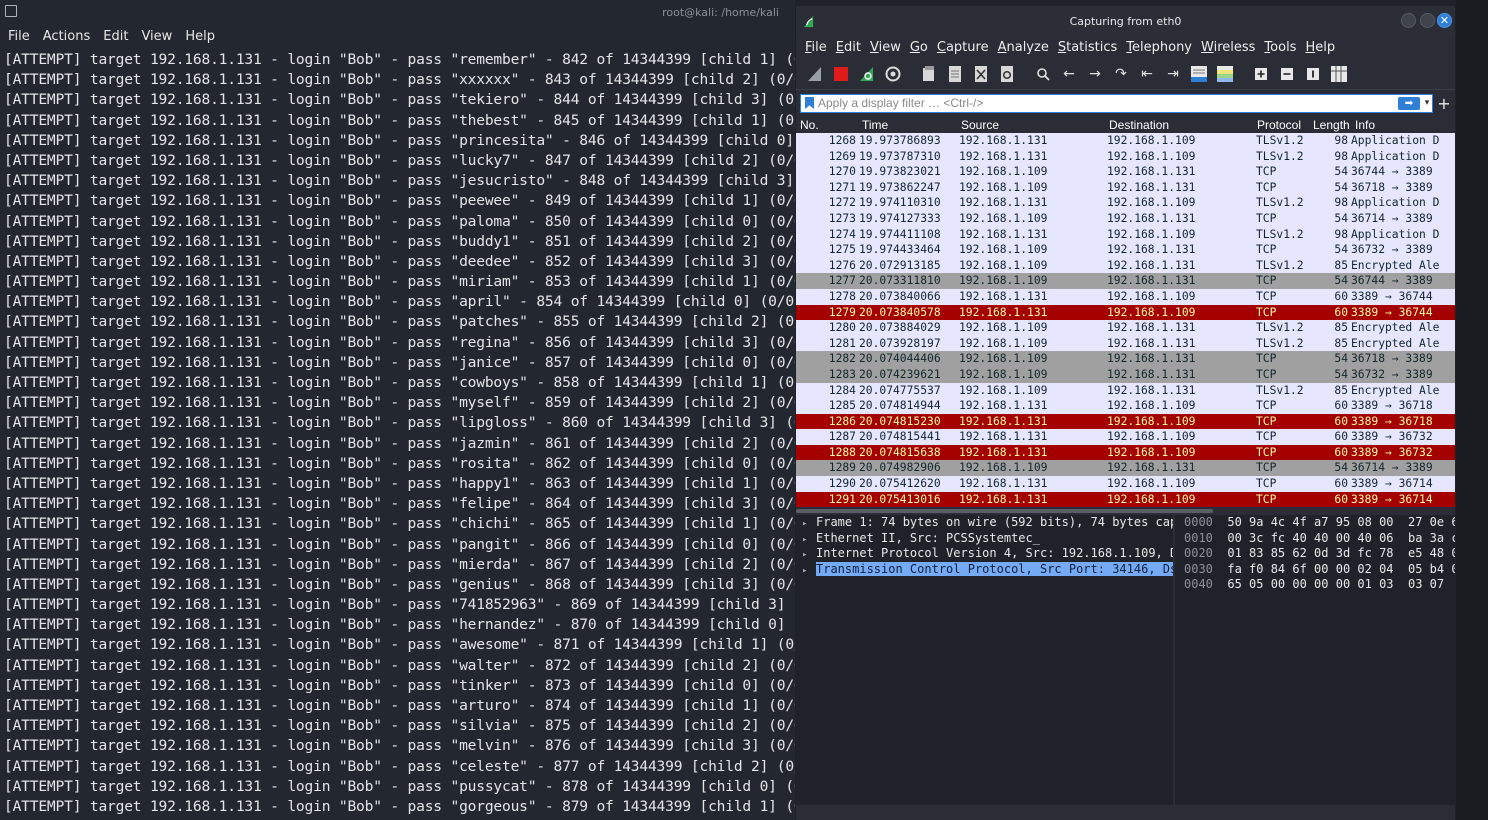 The width and height of the screenshot is (1488, 820). What do you see at coordinates (1173, 74) in the screenshot?
I see `last-packet-icon: ⇥` at bounding box center [1173, 74].